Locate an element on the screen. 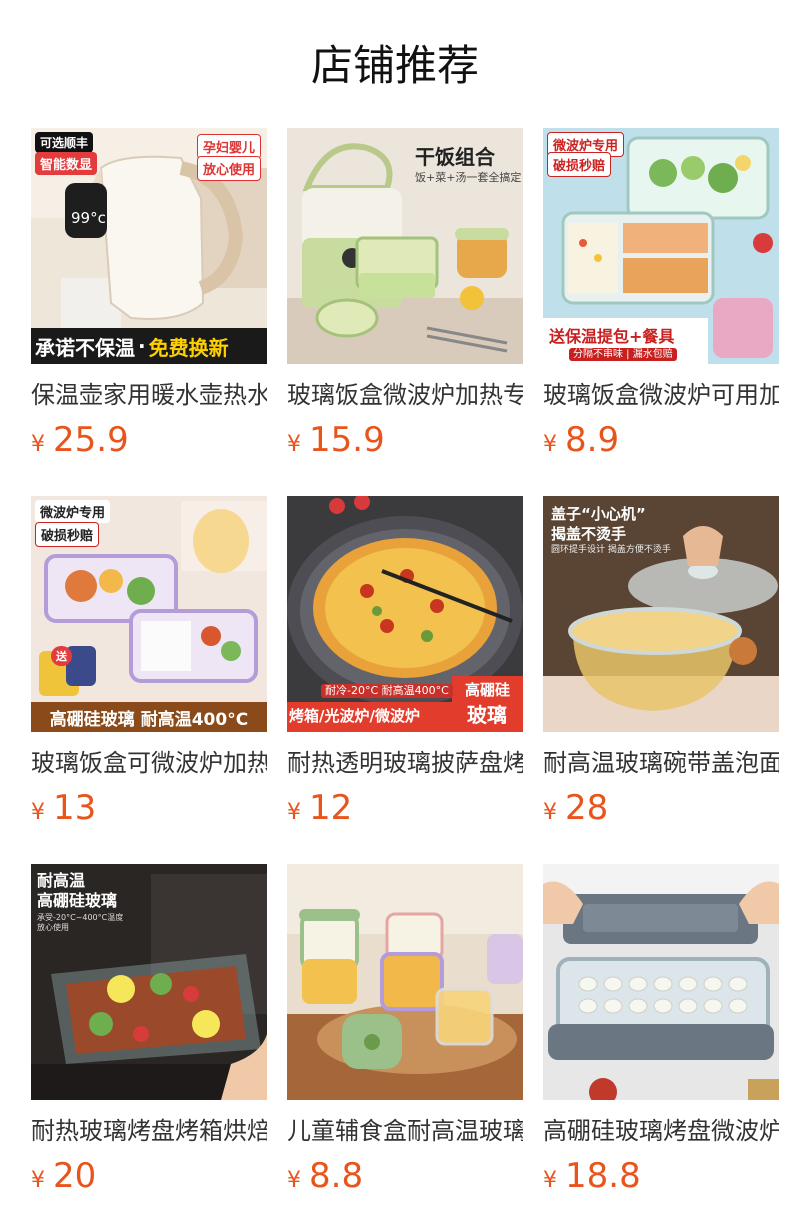  product-name: 玻璃饭盒微波炉加热专 is located at coordinates (405, 395).